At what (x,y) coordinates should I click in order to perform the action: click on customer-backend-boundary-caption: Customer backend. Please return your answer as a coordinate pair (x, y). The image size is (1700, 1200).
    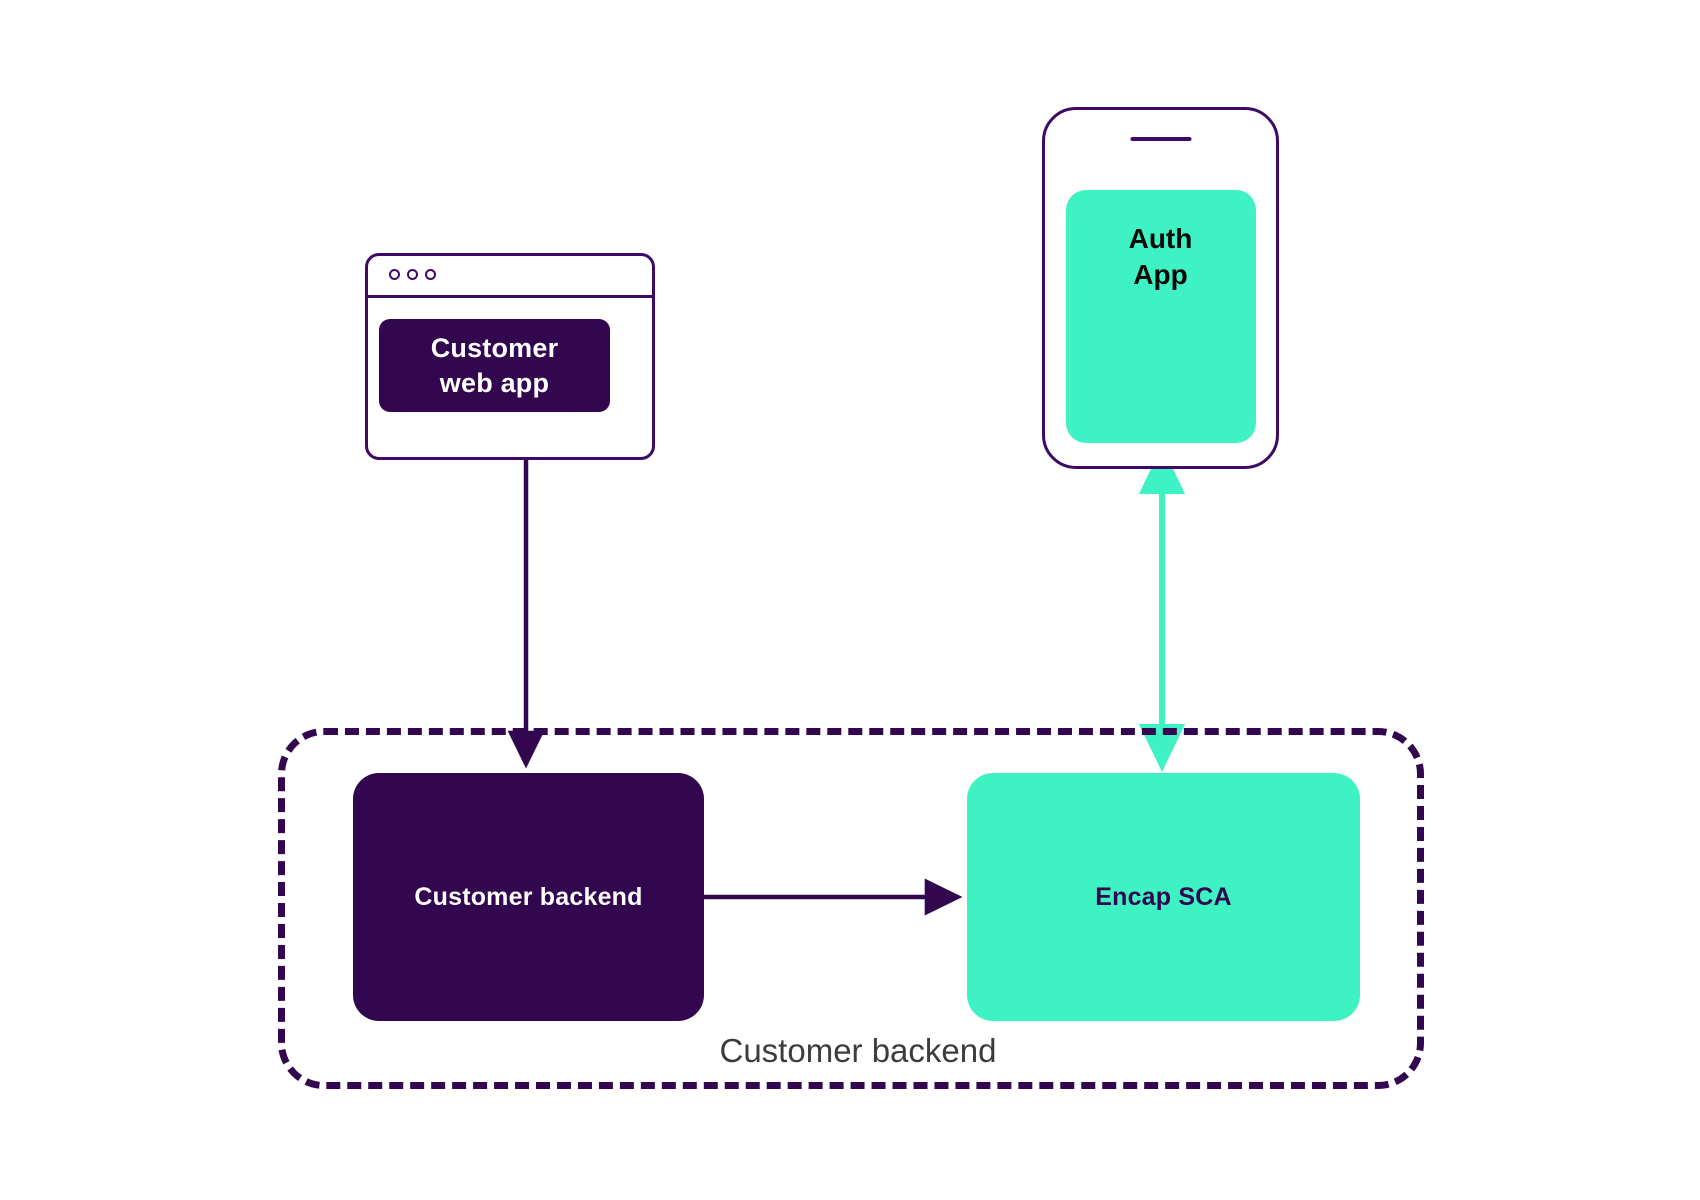
    Looking at the image, I should click on (858, 1050).